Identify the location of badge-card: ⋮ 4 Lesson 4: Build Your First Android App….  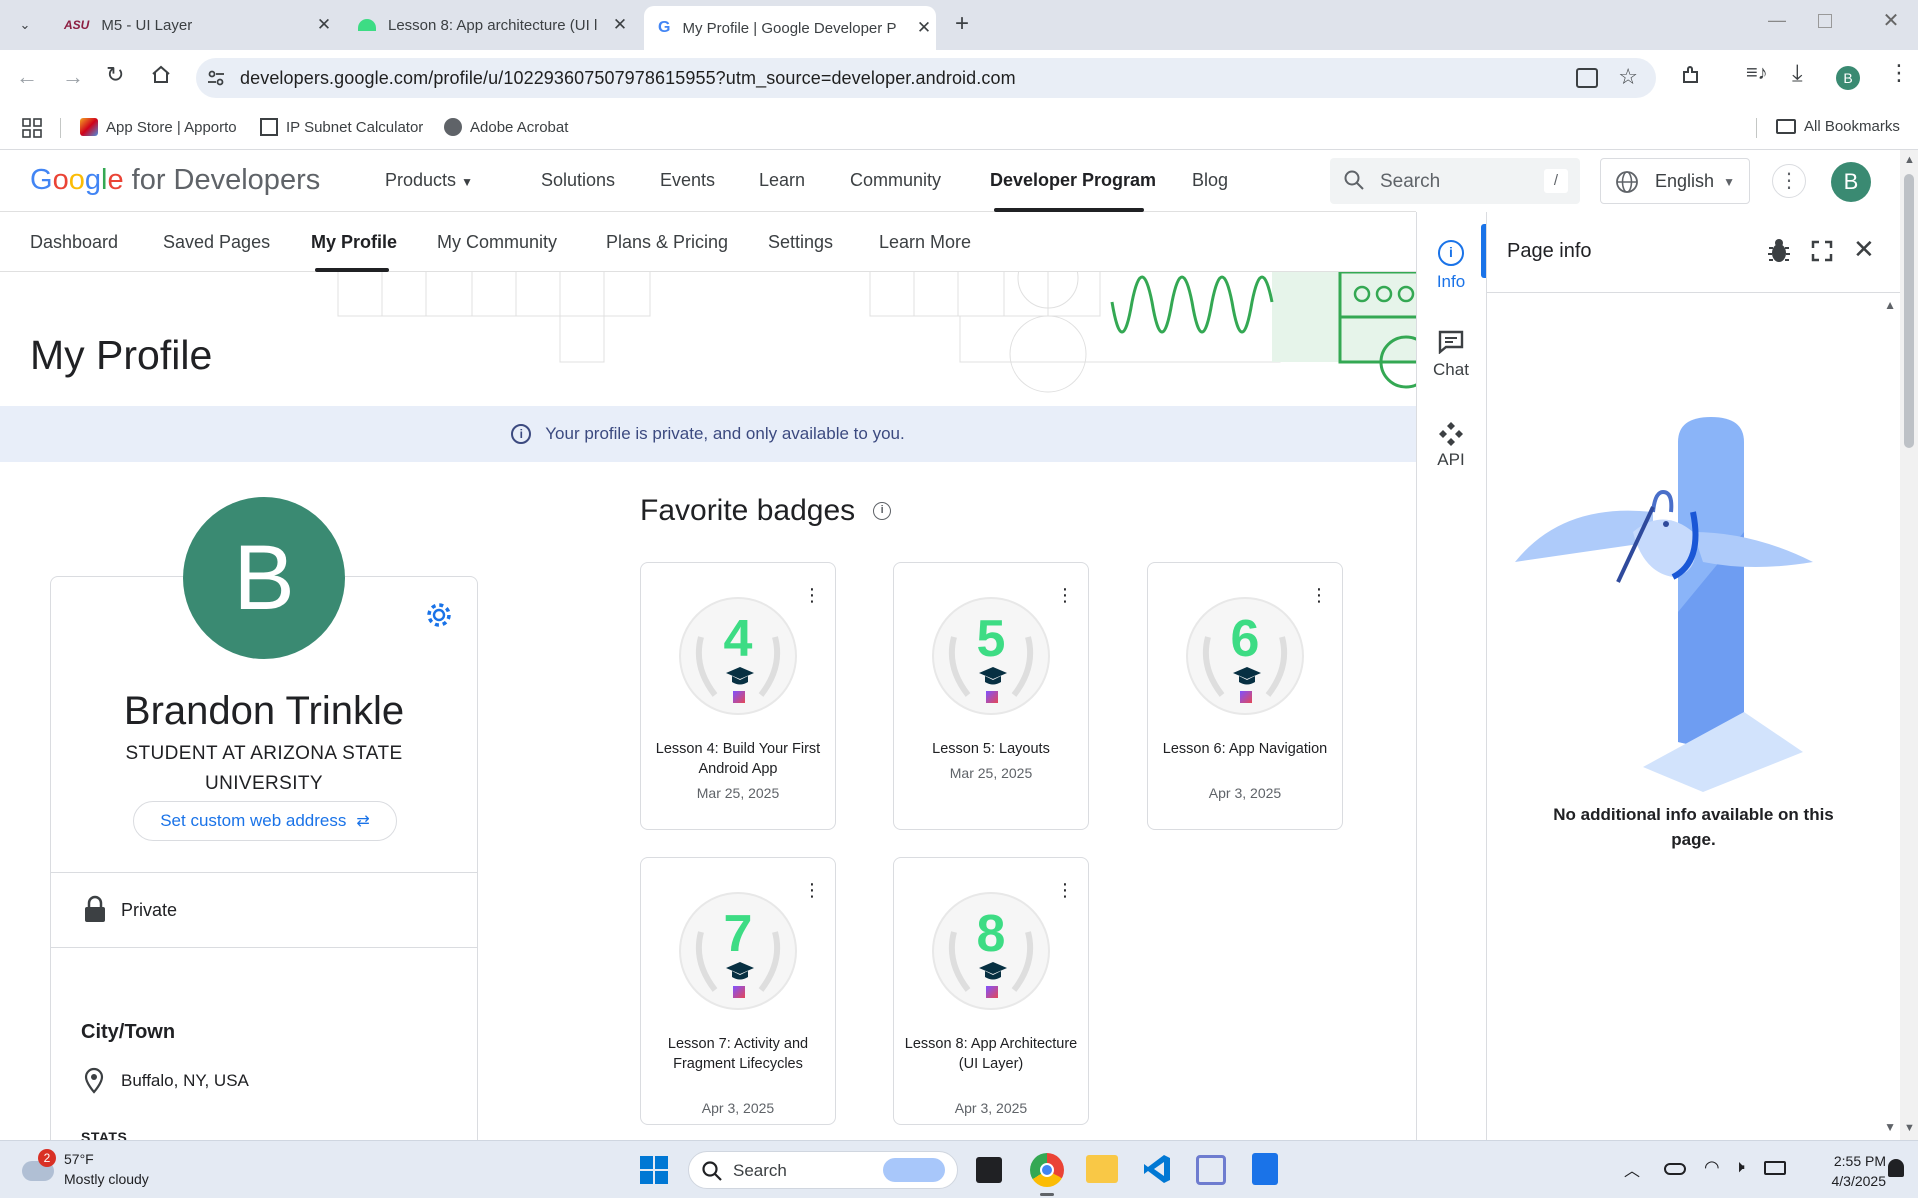
(738, 696).